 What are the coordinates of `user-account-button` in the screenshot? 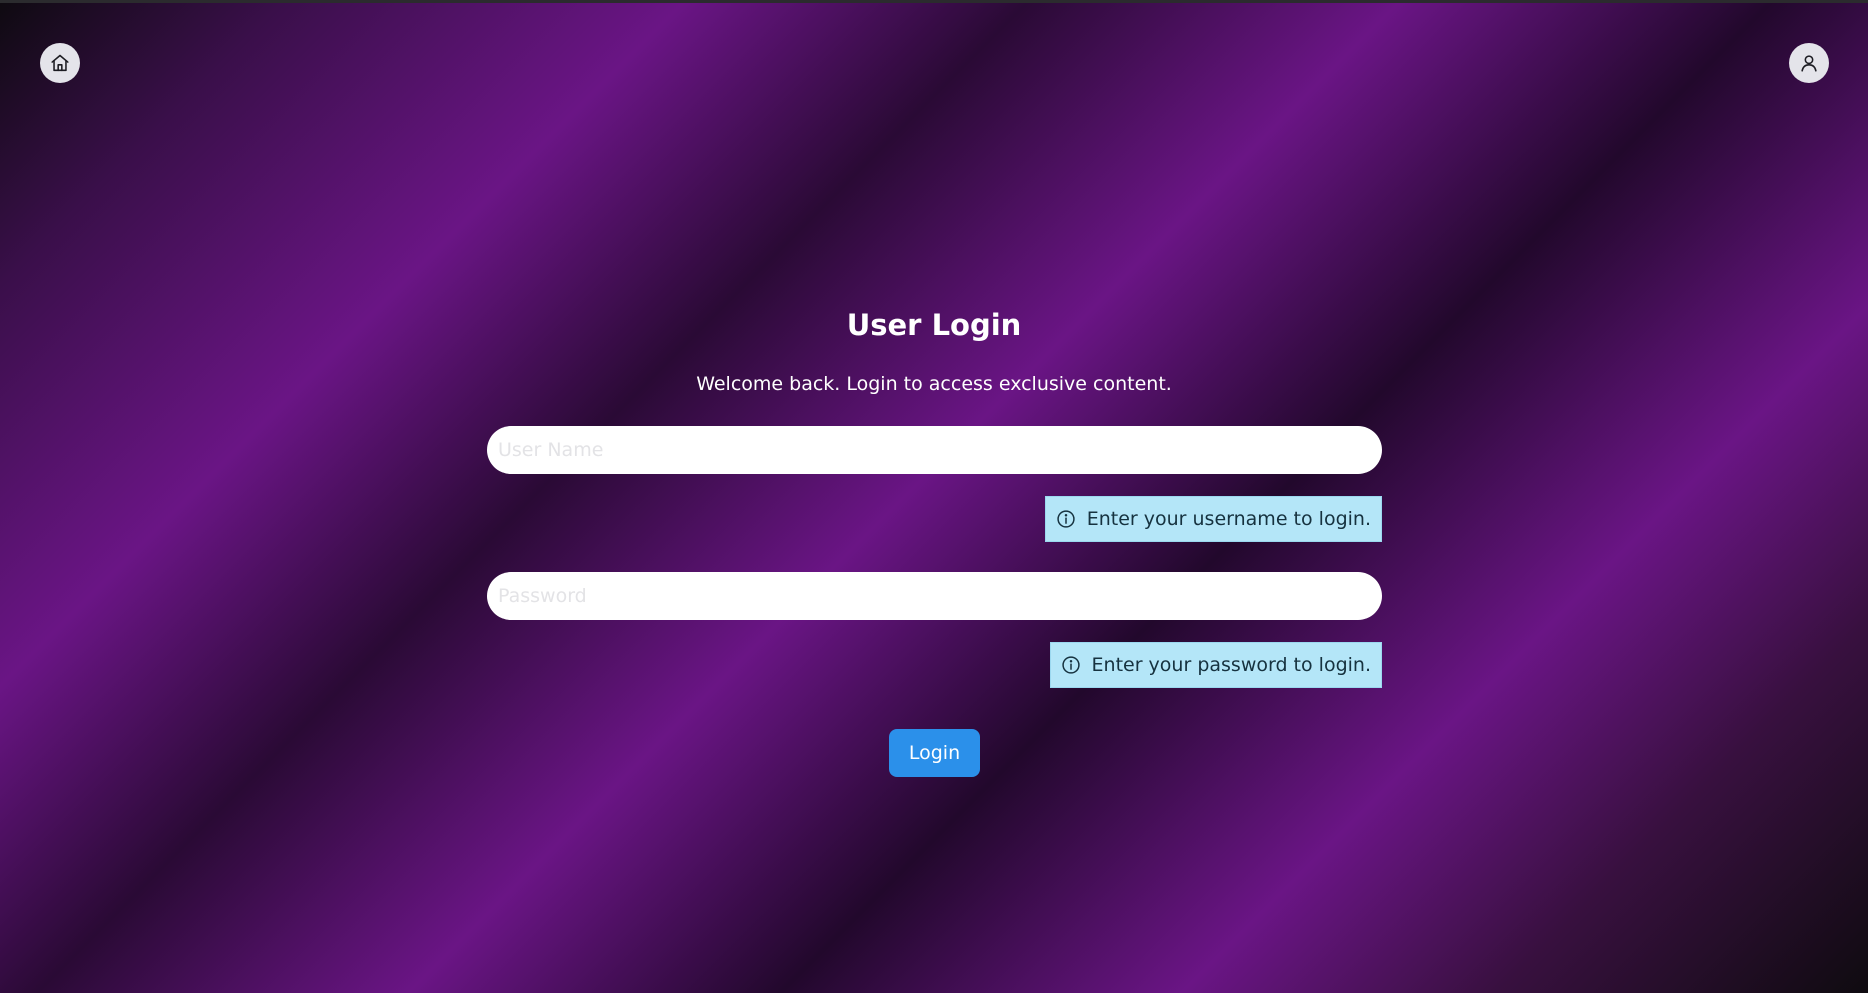 It's located at (1809, 63).